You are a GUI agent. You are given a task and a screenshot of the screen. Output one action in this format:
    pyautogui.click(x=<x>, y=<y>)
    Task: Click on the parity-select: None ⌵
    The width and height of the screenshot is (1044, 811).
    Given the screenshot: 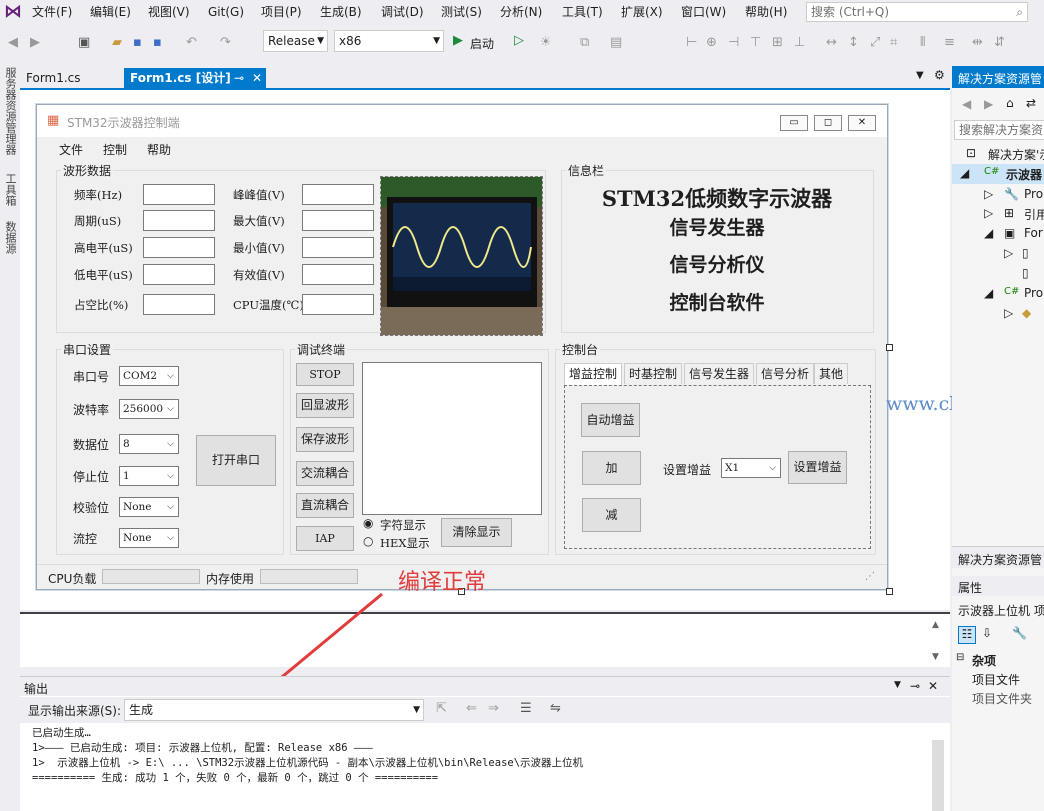 What is the action you would take?
    pyautogui.click(x=149, y=507)
    